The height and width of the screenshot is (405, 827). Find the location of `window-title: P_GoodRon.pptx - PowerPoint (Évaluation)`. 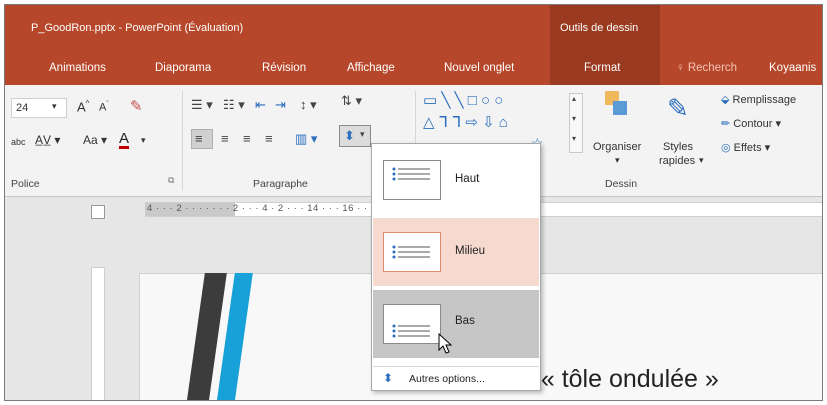

window-title: P_GoodRon.pptx - PowerPoint (Évaluation) is located at coordinates (137, 28).